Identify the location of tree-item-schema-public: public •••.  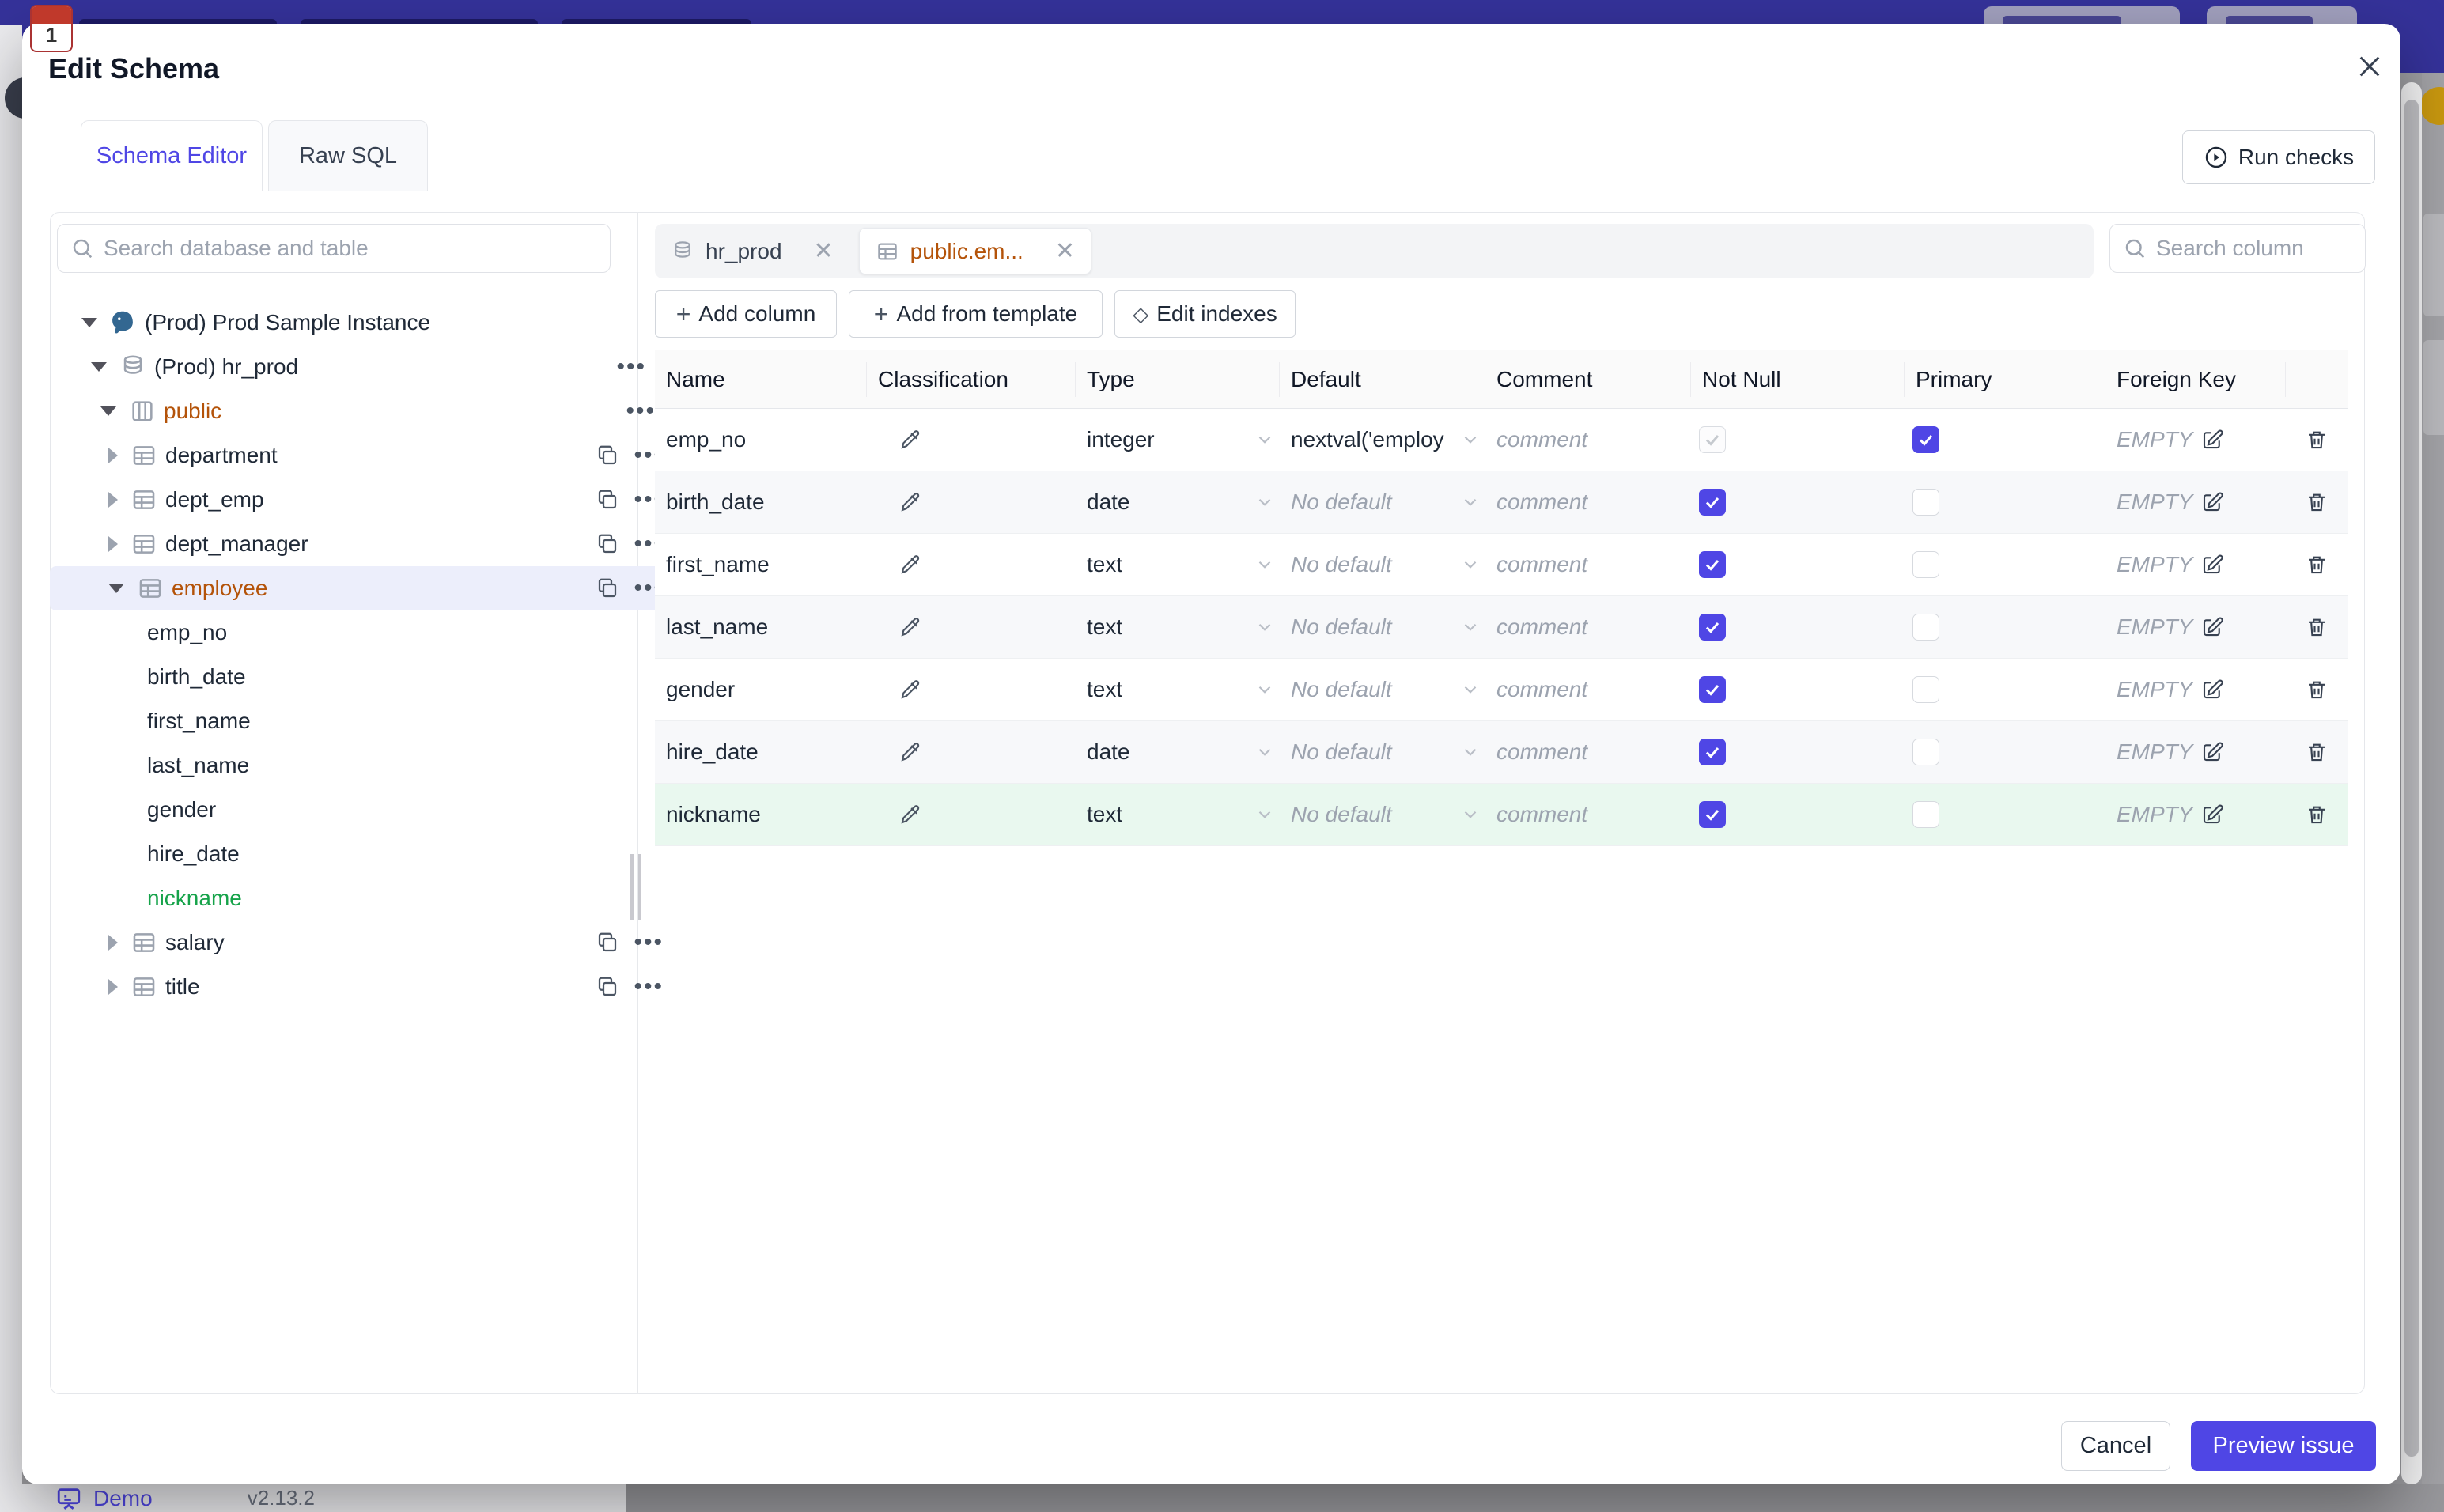
(357, 411).